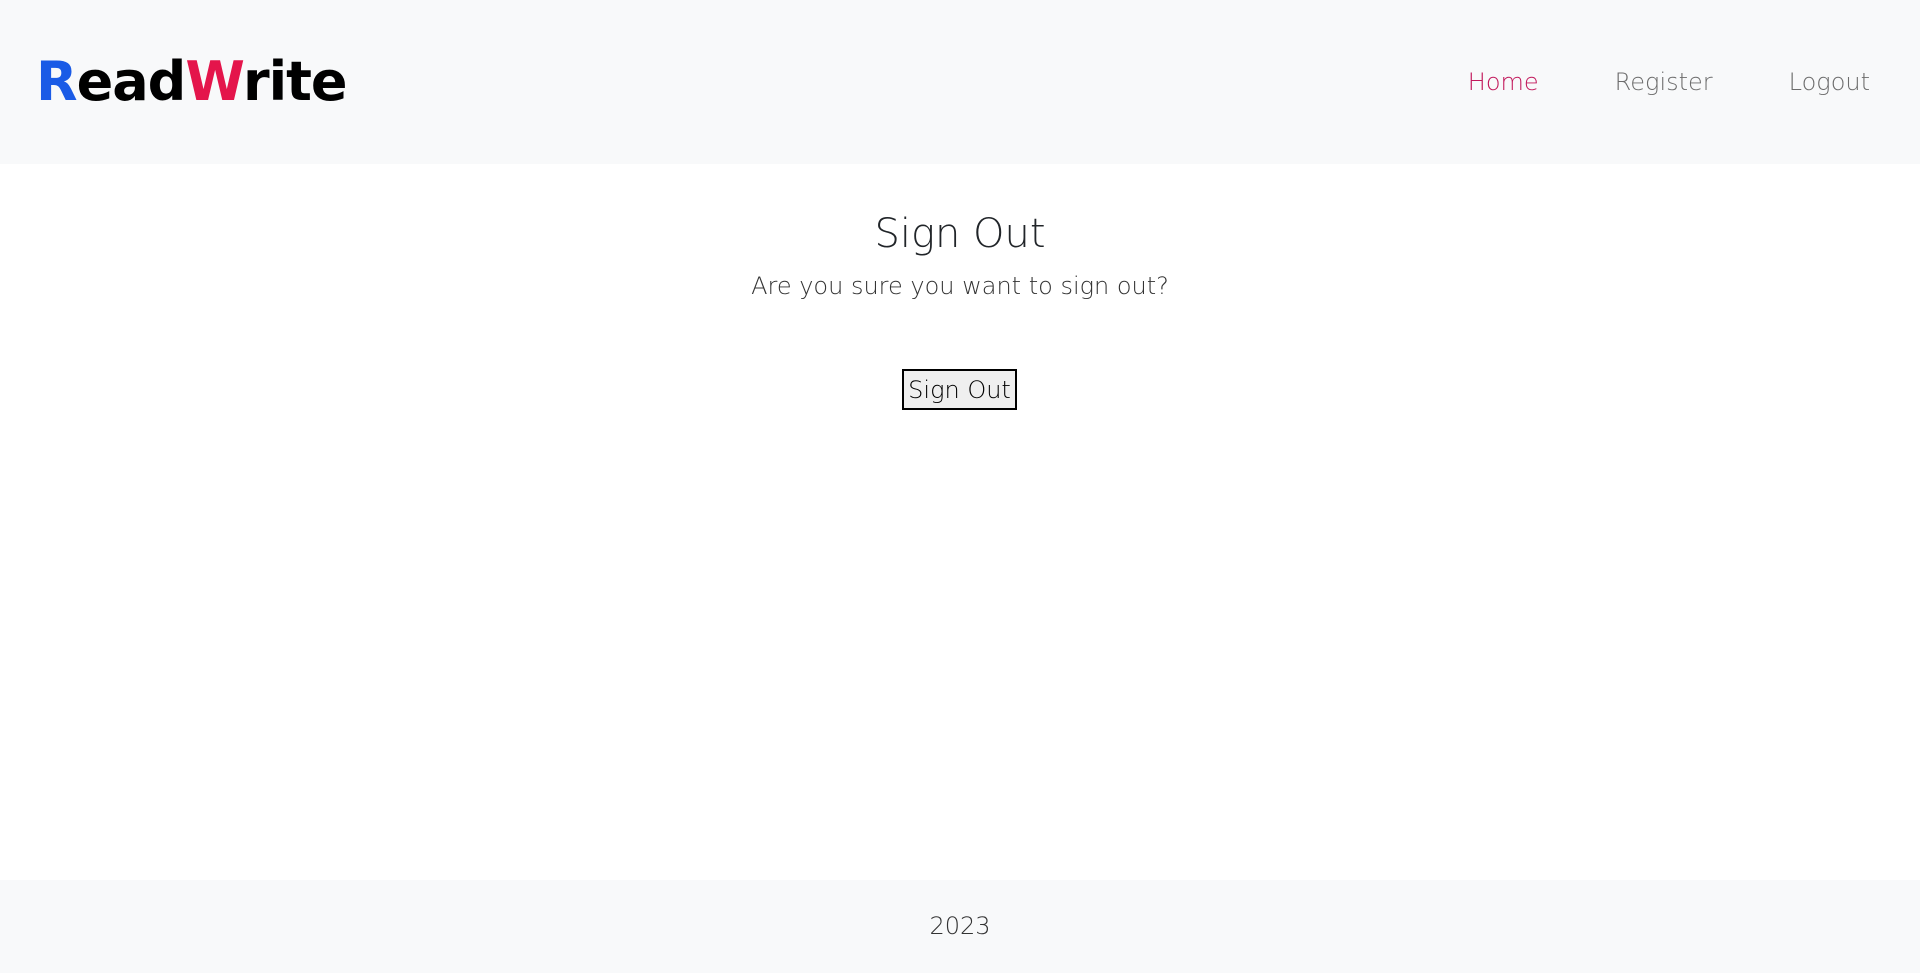 The height and width of the screenshot is (973, 1920). Describe the element at coordinates (1829, 82) in the screenshot. I see `nav-link-logout: Logout` at that location.